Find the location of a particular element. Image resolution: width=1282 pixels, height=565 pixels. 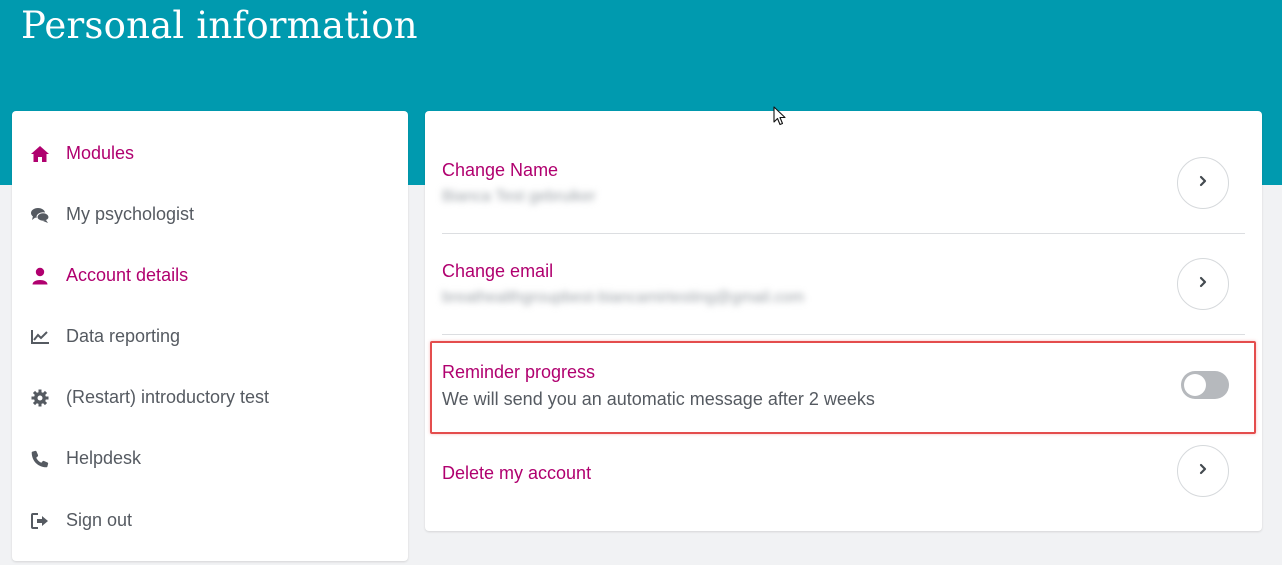

sidebar-item-restart-test: (Restart) introductory test is located at coordinates (210, 398).